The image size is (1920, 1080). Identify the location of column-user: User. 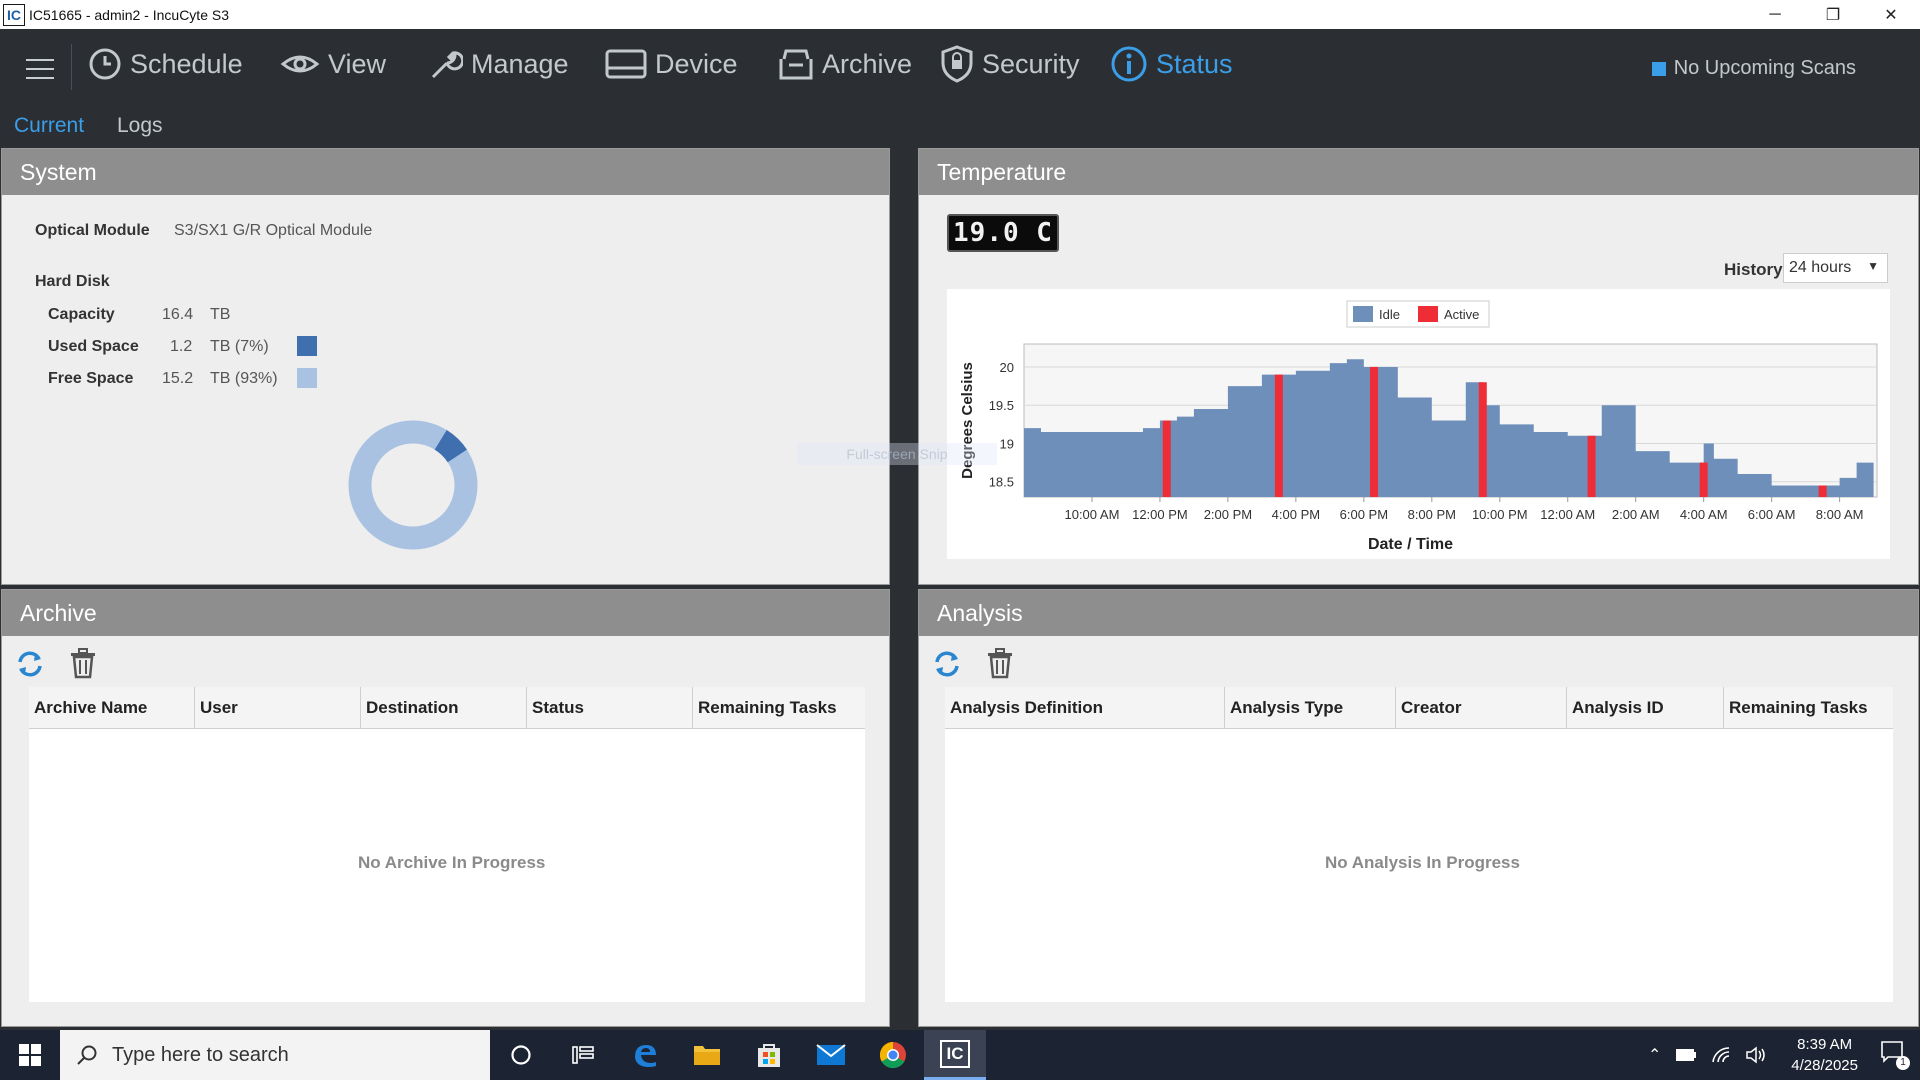
(278, 708).